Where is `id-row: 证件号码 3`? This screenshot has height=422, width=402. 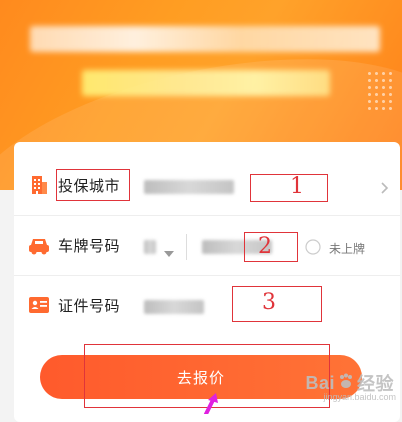
id-row: 证件号码 3 is located at coordinates (207, 306).